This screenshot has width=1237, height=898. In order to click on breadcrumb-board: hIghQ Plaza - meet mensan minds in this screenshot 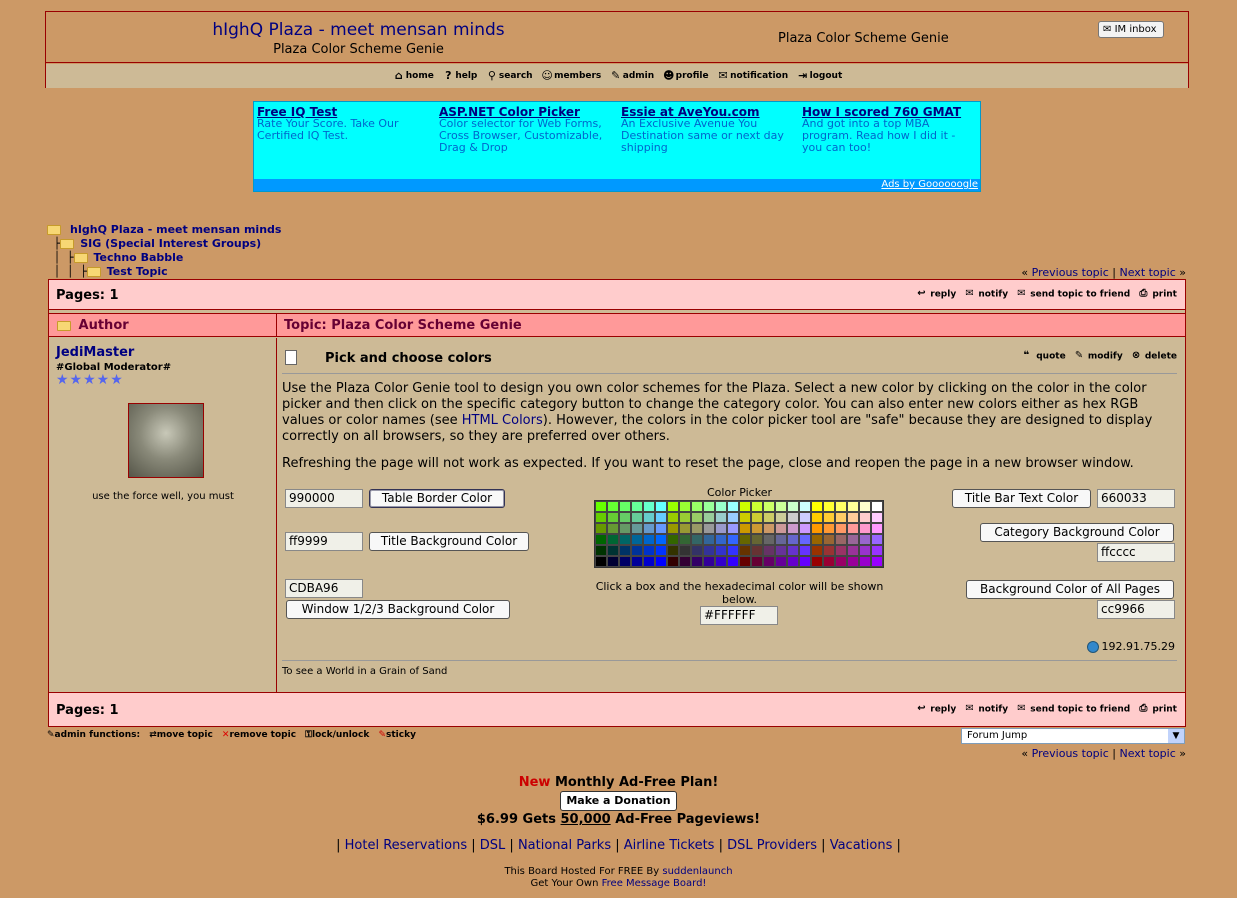, I will do `click(175, 229)`.